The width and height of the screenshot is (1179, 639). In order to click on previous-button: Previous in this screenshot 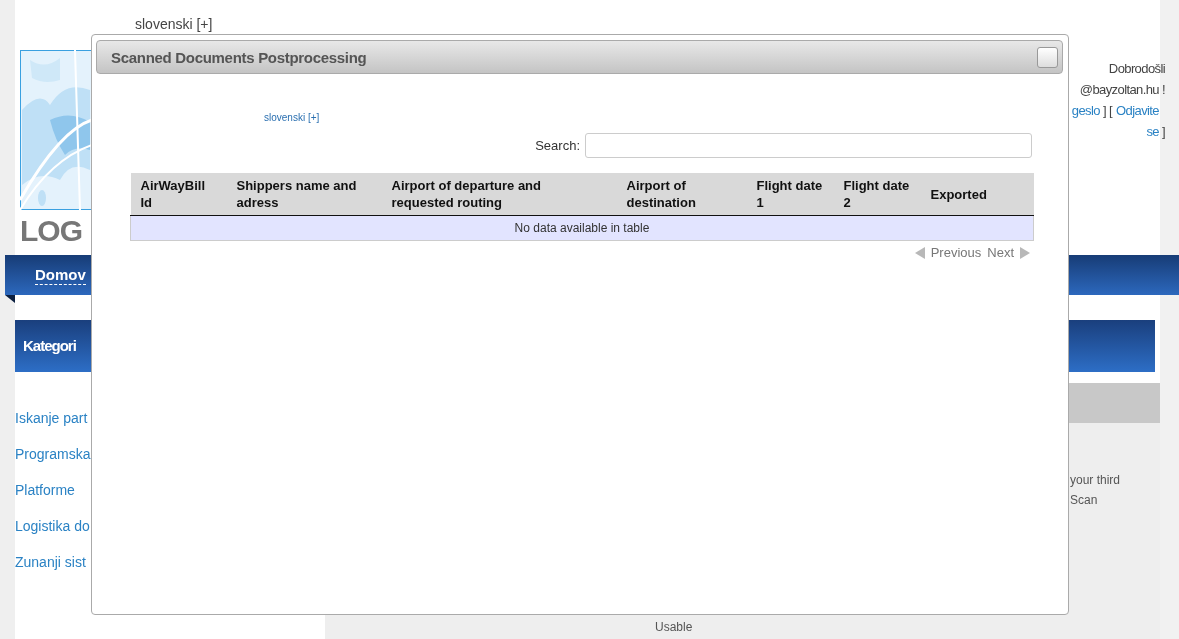, I will do `click(956, 252)`.